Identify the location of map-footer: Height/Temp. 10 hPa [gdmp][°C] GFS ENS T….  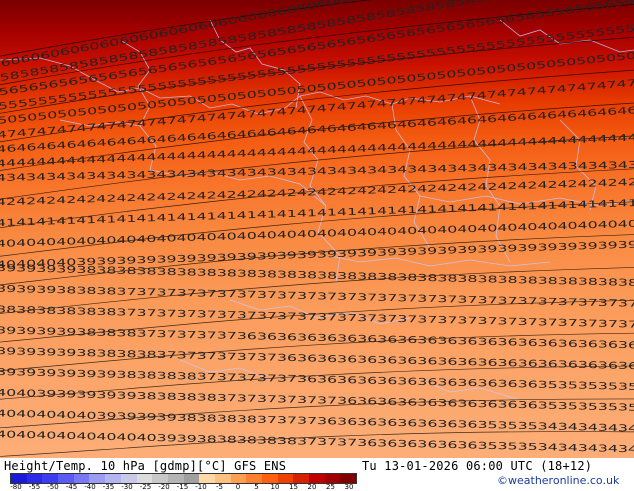
(317, 474).